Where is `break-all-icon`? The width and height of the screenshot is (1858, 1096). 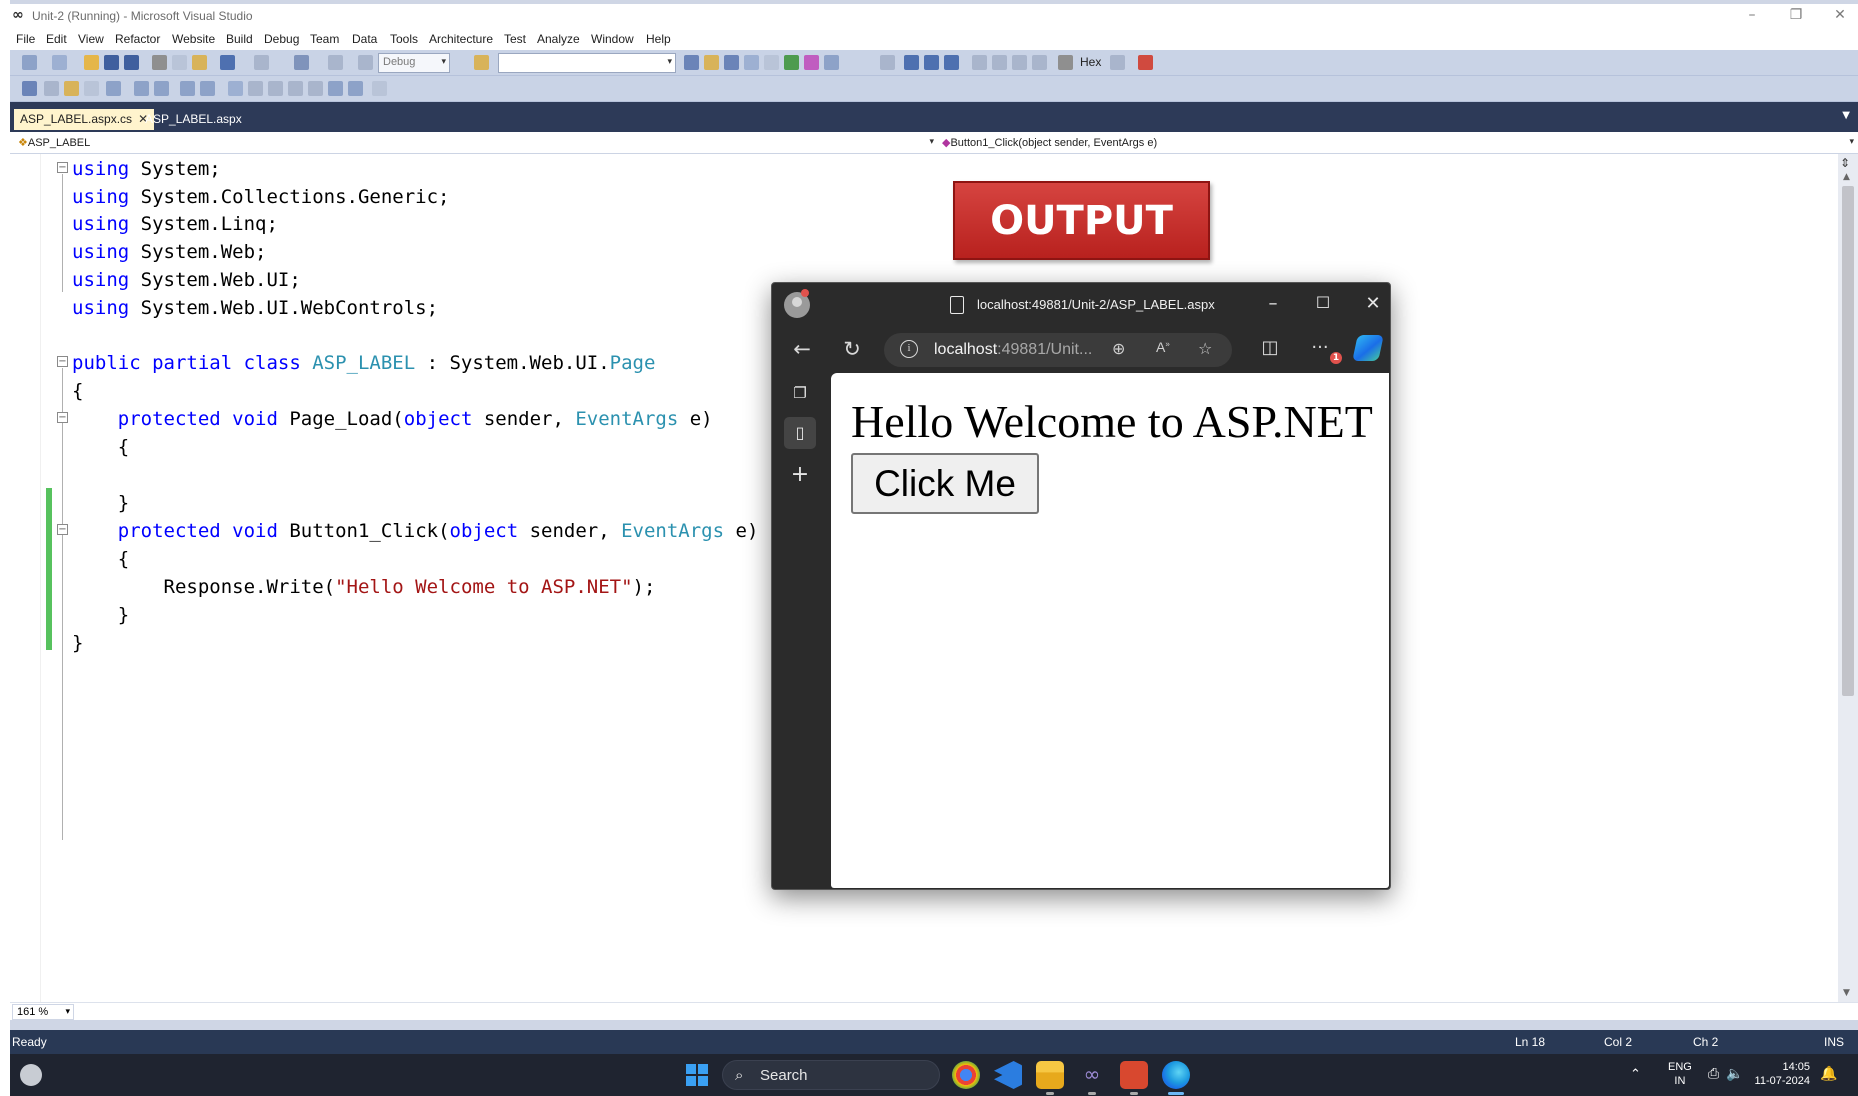
break-all-icon is located at coordinates (911, 62).